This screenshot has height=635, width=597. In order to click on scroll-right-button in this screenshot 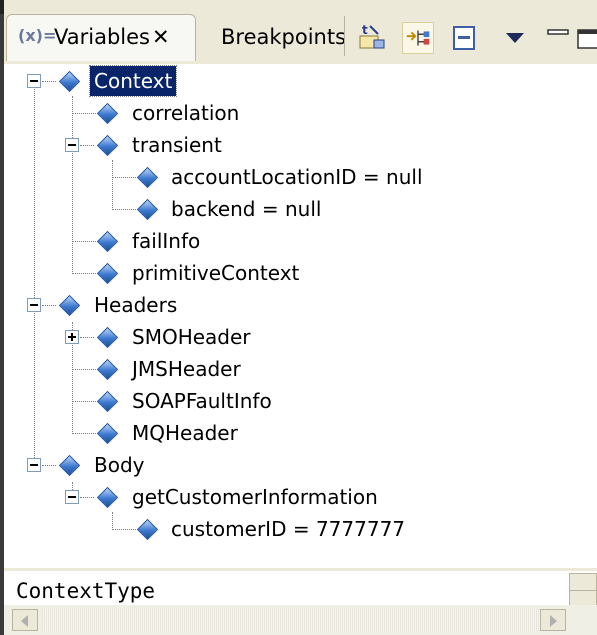, I will do `click(553, 620)`.